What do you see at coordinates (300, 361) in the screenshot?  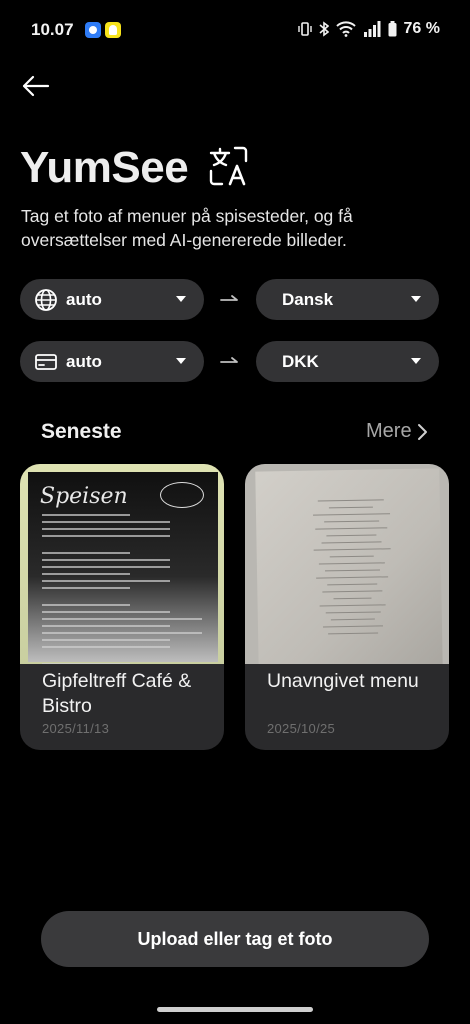 I see `target-currency-value: DKK` at bounding box center [300, 361].